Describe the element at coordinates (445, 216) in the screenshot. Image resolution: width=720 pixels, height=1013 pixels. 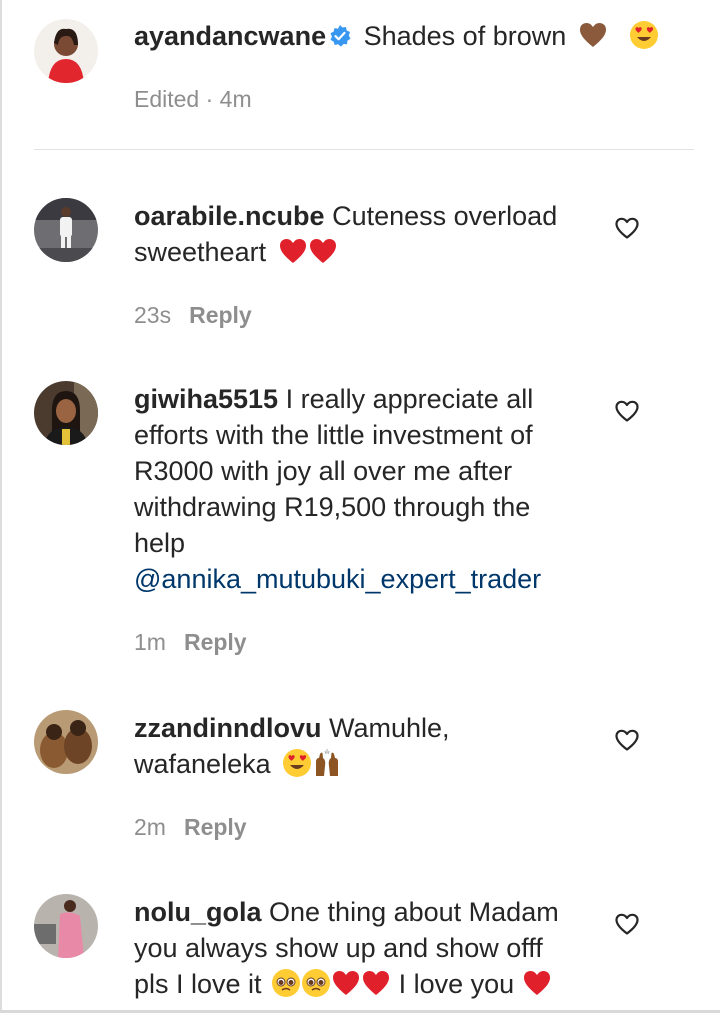
I see `comment-body: Cuteness overload` at that location.